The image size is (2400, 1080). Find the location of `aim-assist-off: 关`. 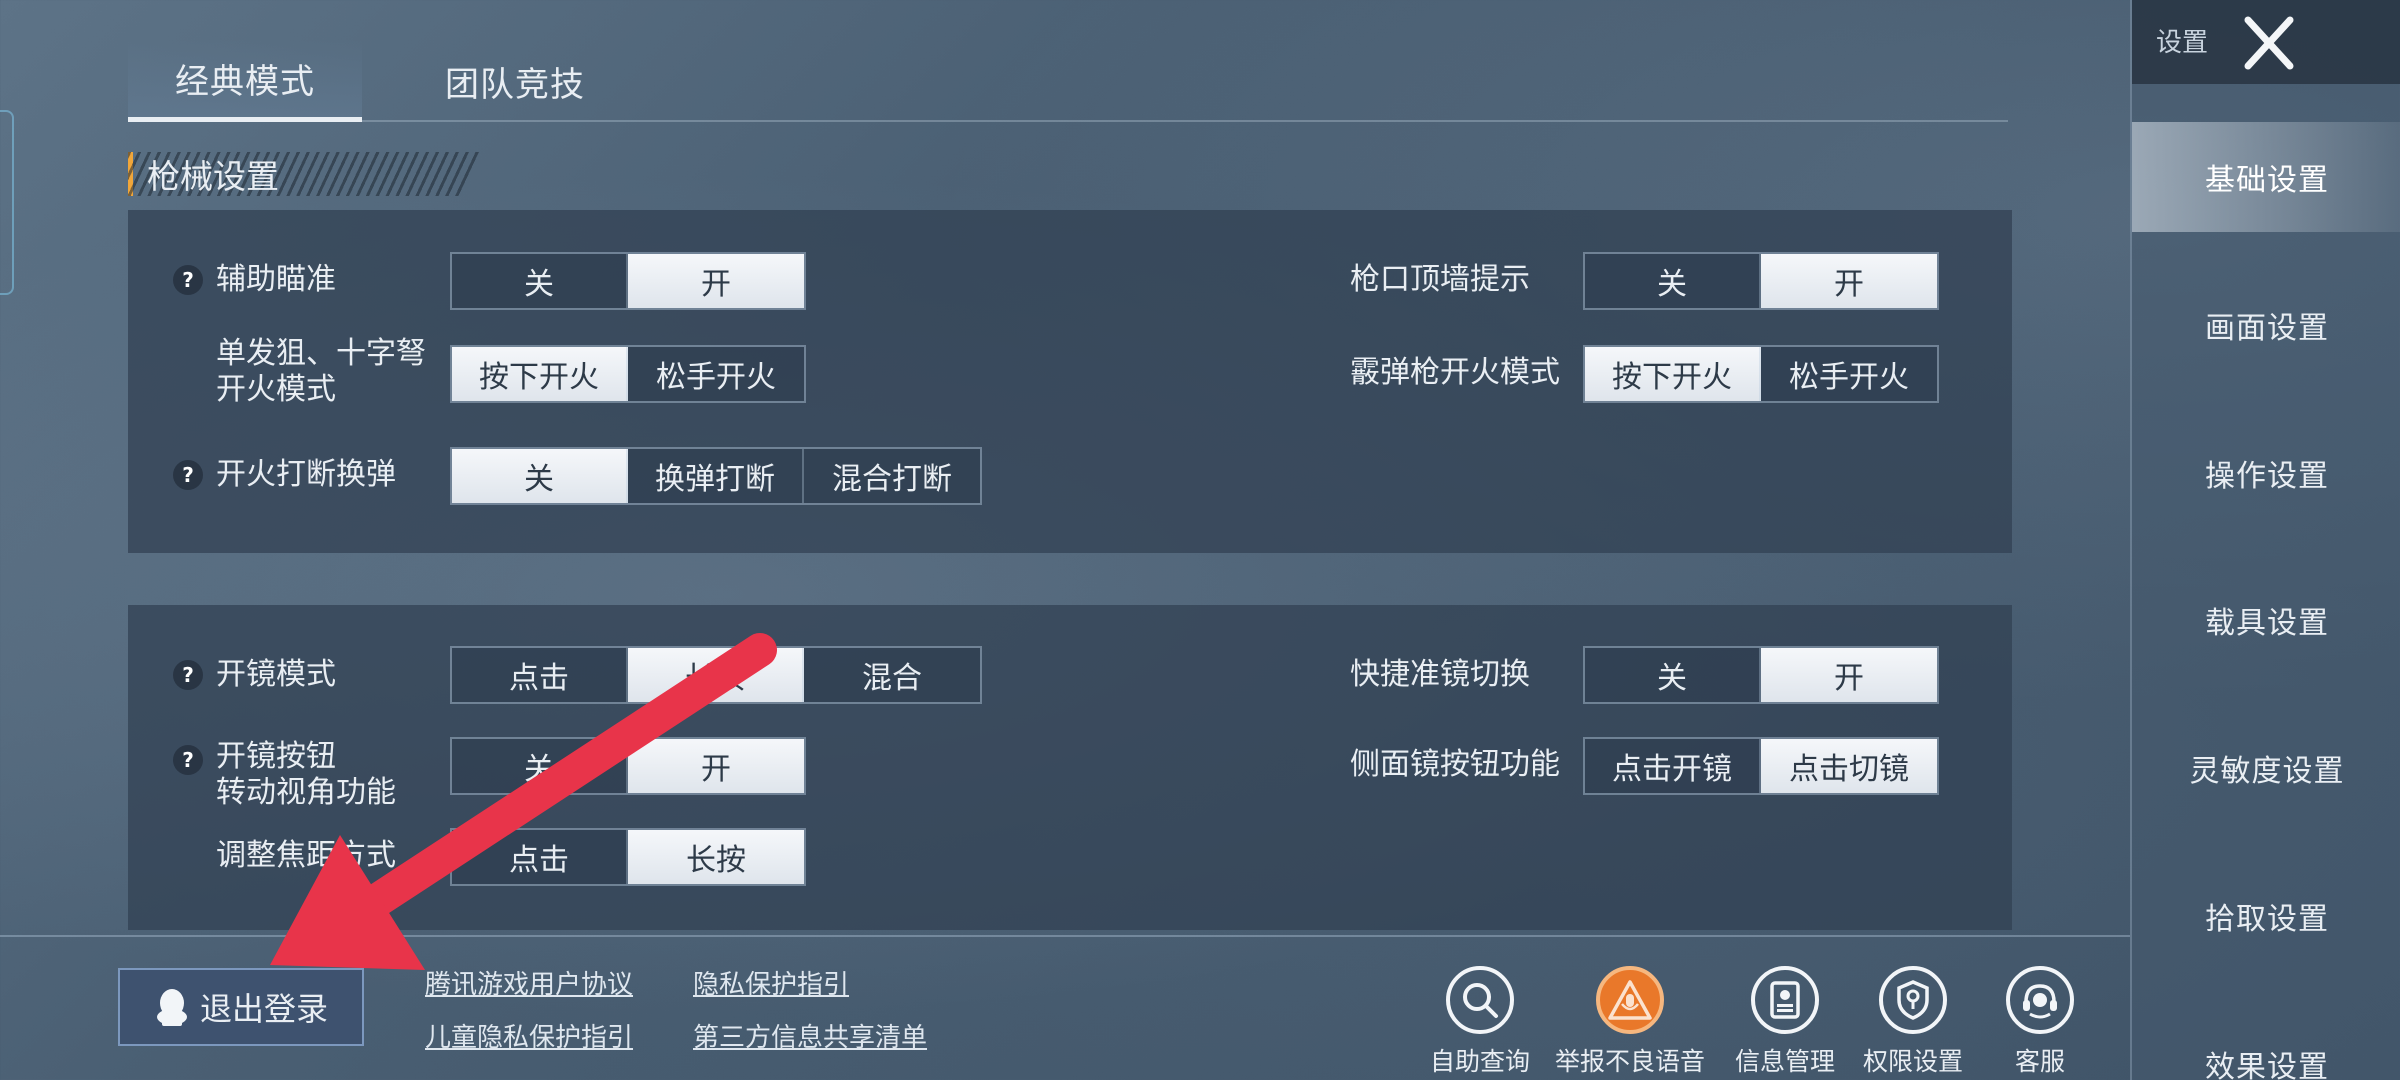

aim-assist-off: 关 is located at coordinates (540, 281).